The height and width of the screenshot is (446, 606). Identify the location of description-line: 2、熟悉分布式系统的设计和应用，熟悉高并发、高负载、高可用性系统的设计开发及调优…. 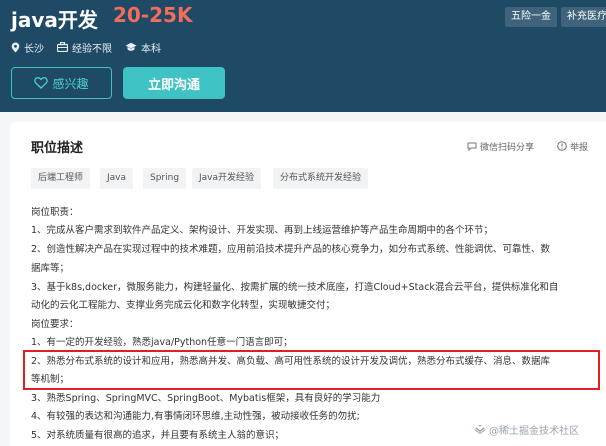
(291, 361).